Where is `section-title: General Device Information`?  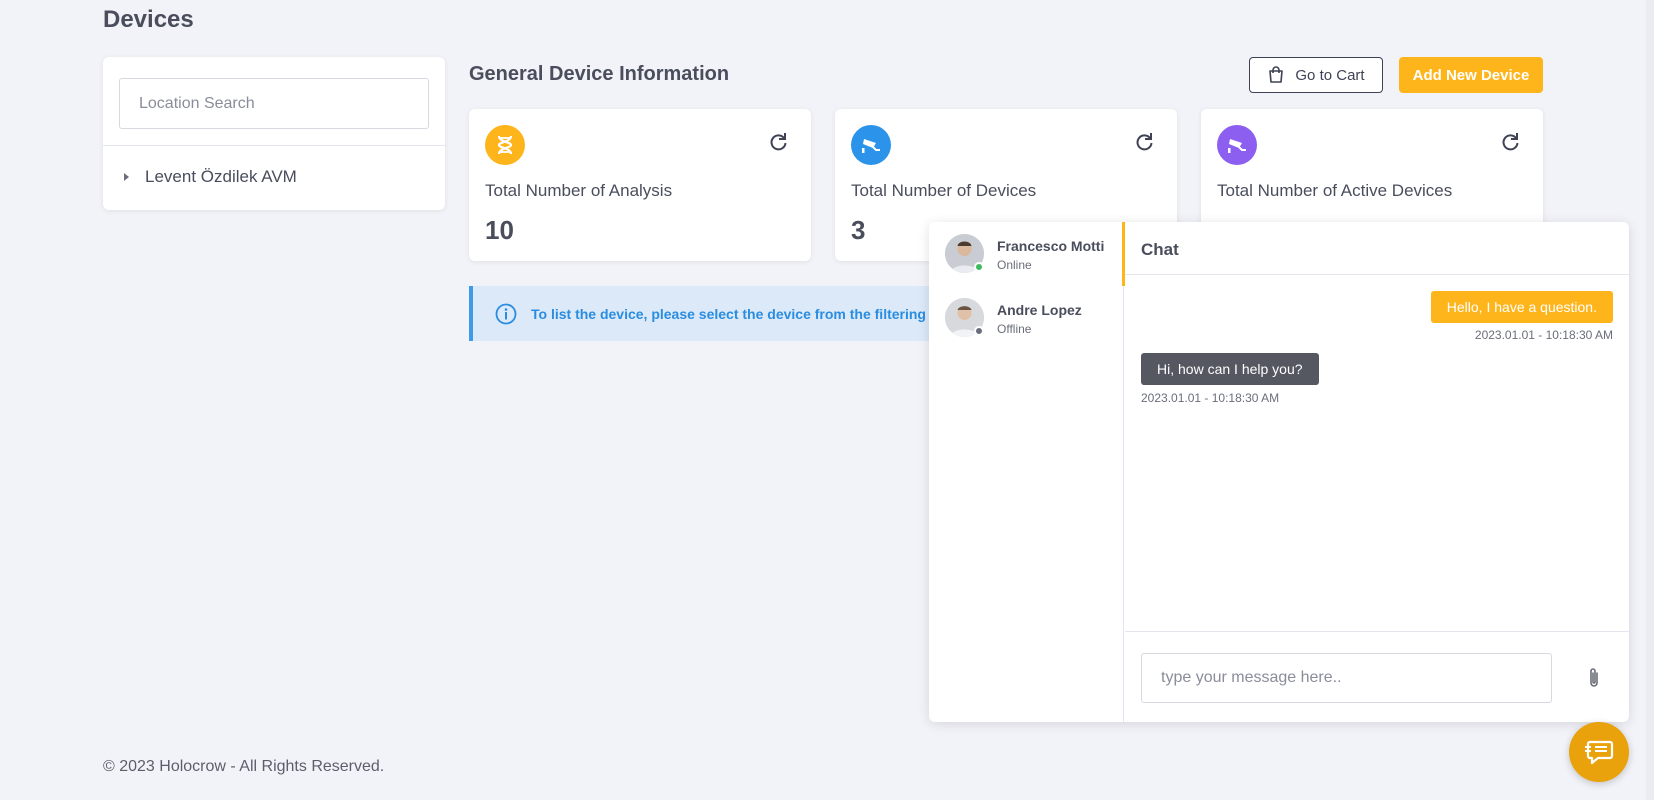
section-title: General Device Information is located at coordinates (599, 74).